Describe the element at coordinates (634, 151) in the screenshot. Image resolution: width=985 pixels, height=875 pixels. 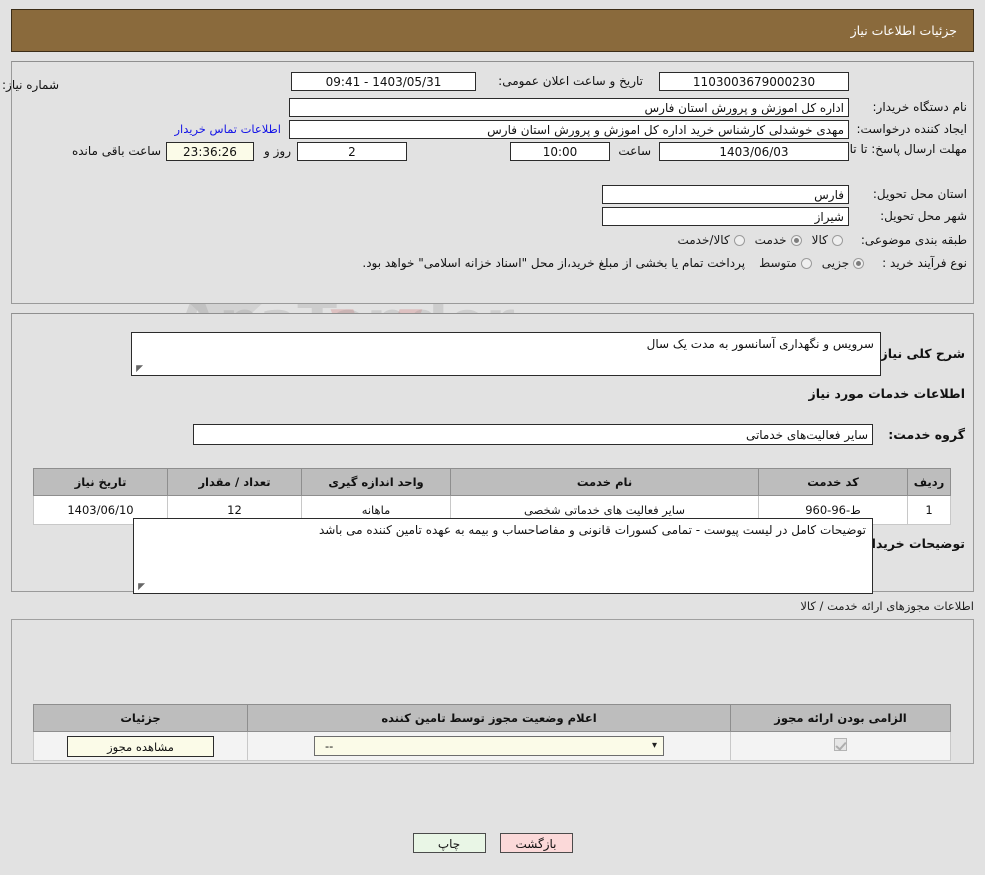
I see `deadline-hour-label: ساعت` at that location.